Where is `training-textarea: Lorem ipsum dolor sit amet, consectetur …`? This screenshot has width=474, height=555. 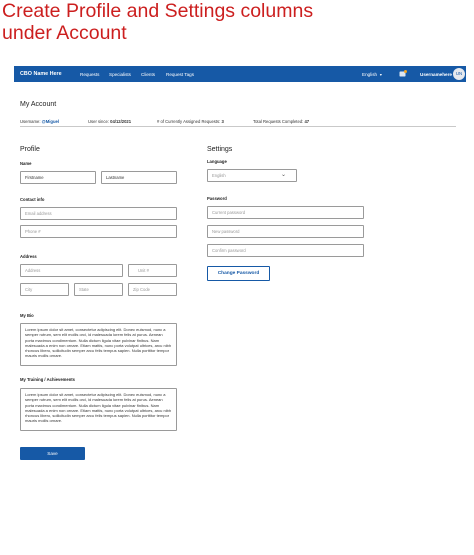
training-textarea: Lorem ipsum dolor sit amet, consectetur … is located at coordinates (98, 409).